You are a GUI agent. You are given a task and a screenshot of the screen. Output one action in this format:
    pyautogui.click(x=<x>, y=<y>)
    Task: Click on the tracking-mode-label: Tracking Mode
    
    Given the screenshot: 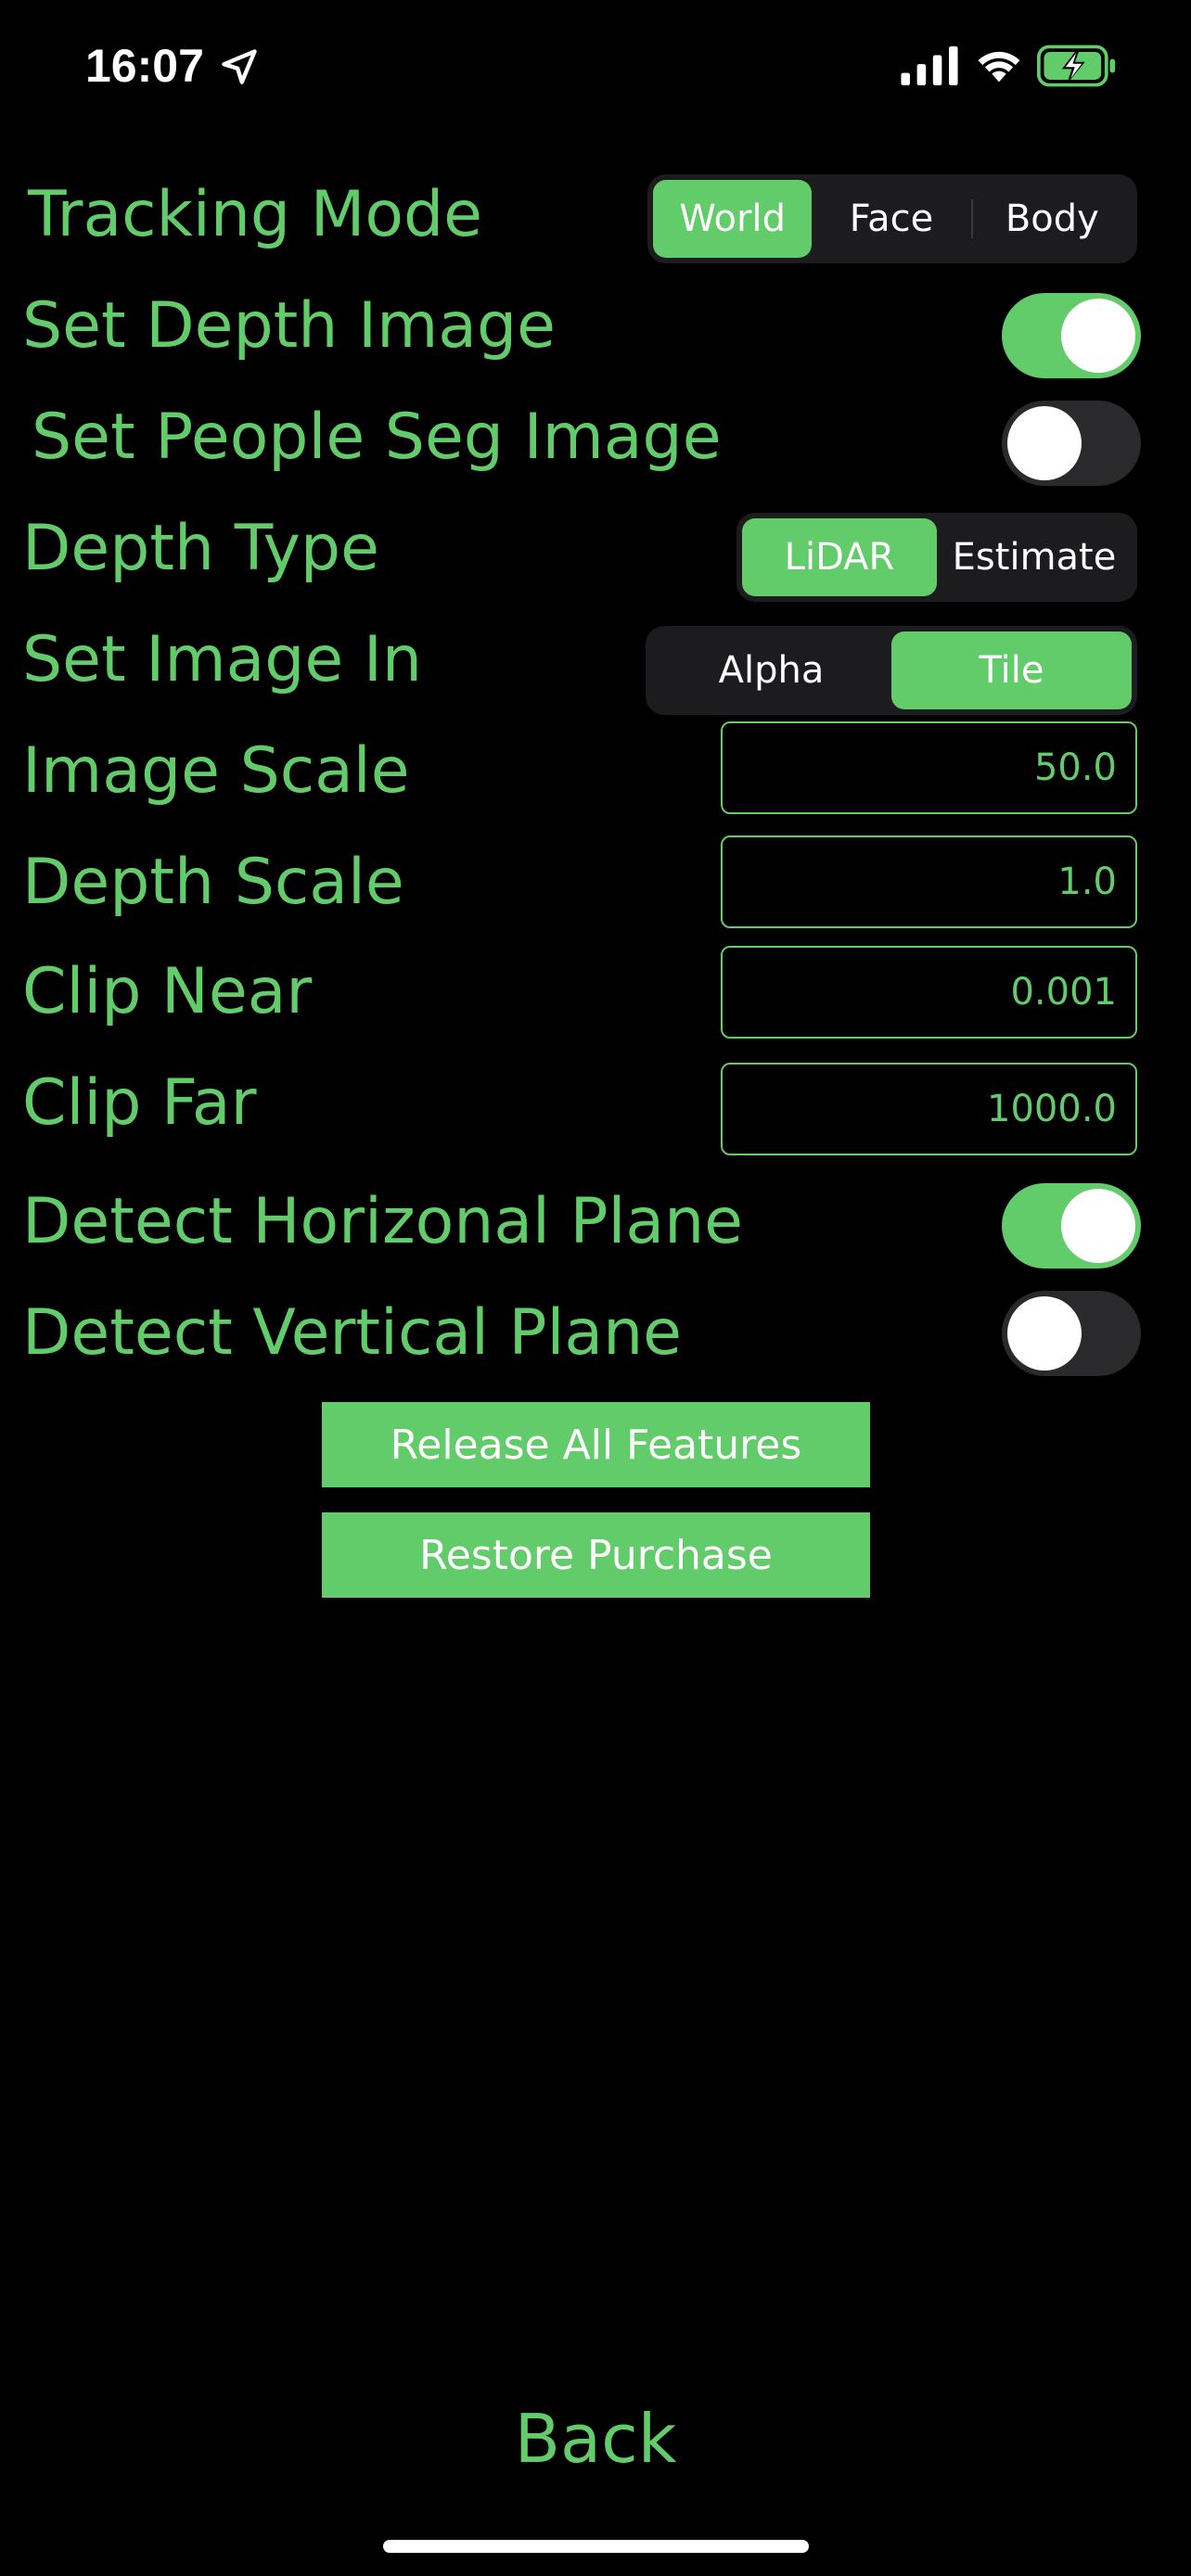 What is the action you would take?
    pyautogui.click(x=255, y=214)
    